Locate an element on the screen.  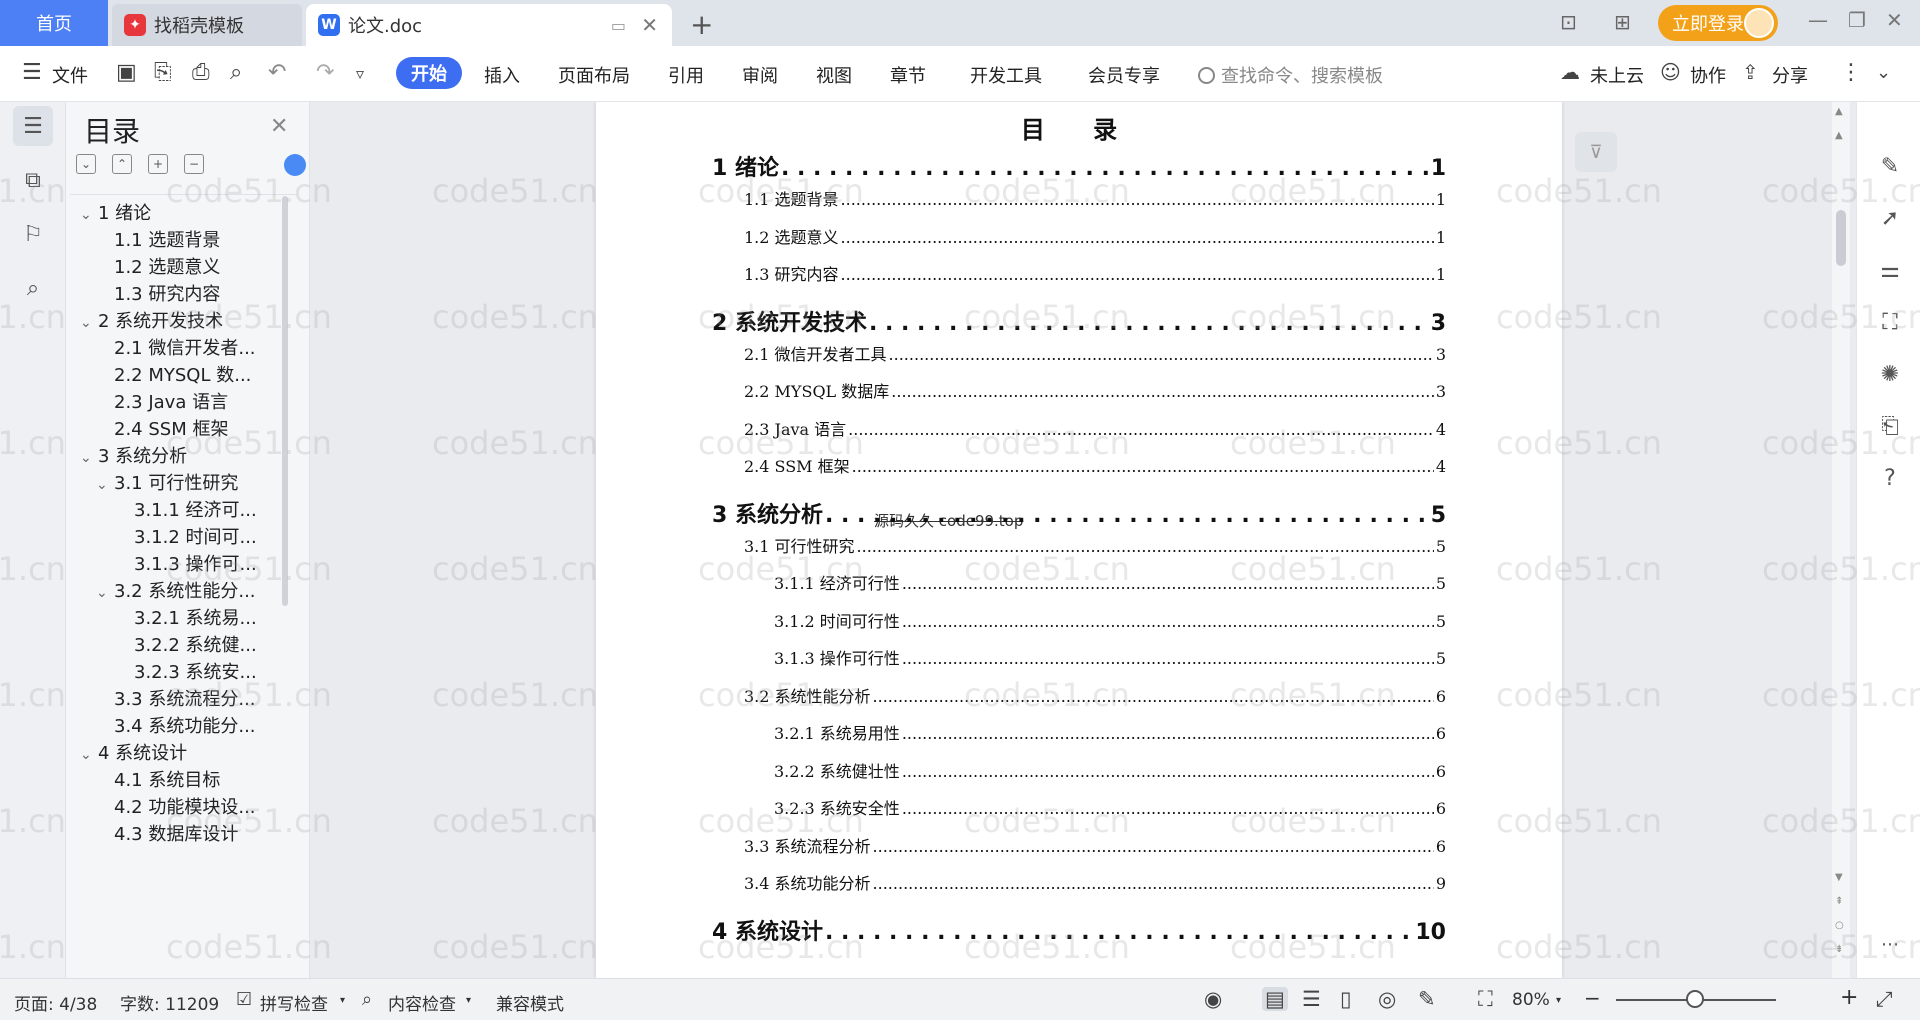
scroll-up-icon: ▲ is located at coordinates (1839, 135).